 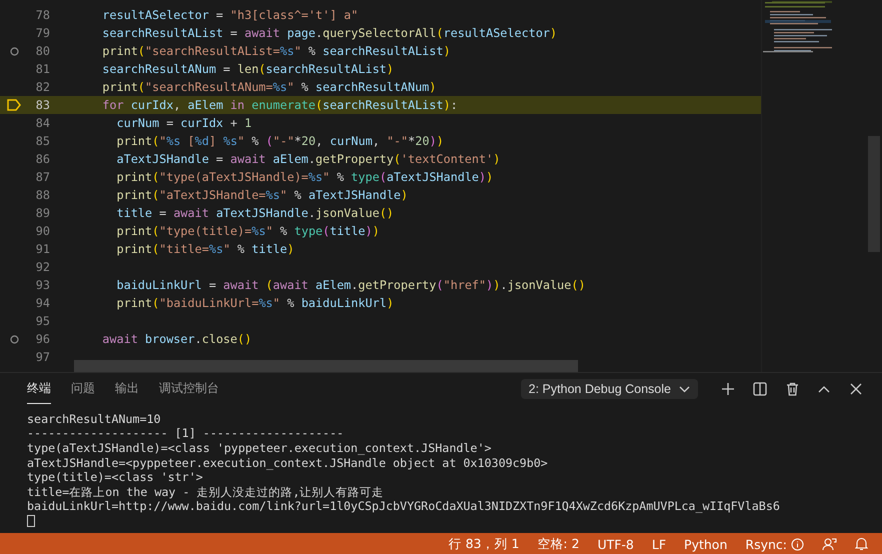 I want to click on line-number: 83, so click(x=42, y=105).